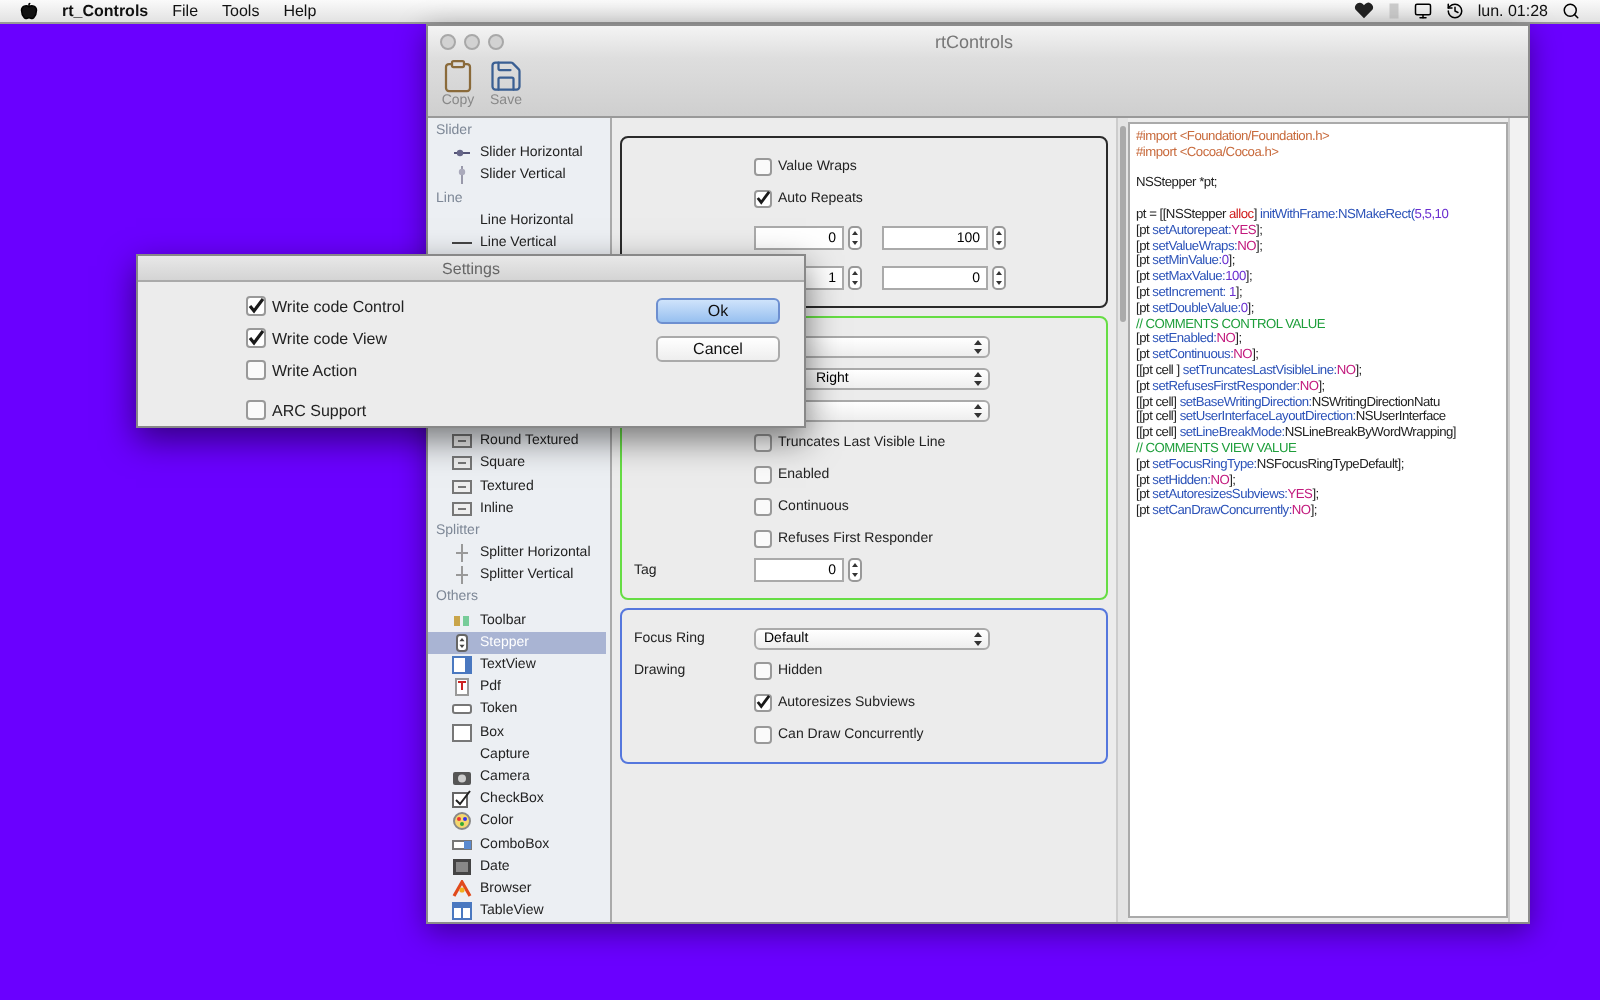 The width and height of the screenshot is (1600, 1000). What do you see at coordinates (105, 11) in the screenshot?
I see `app-menu: rt_Controls` at bounding box center [105, 11].